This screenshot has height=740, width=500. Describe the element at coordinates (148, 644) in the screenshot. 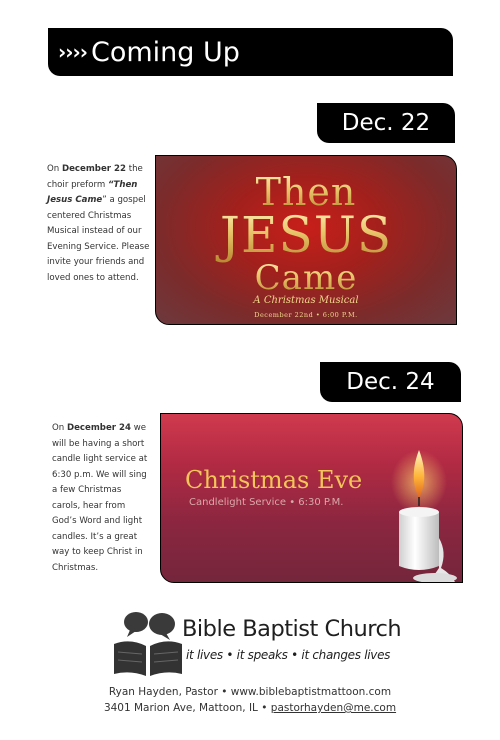

I see `bible-speech-bubbles-icon` at that location.